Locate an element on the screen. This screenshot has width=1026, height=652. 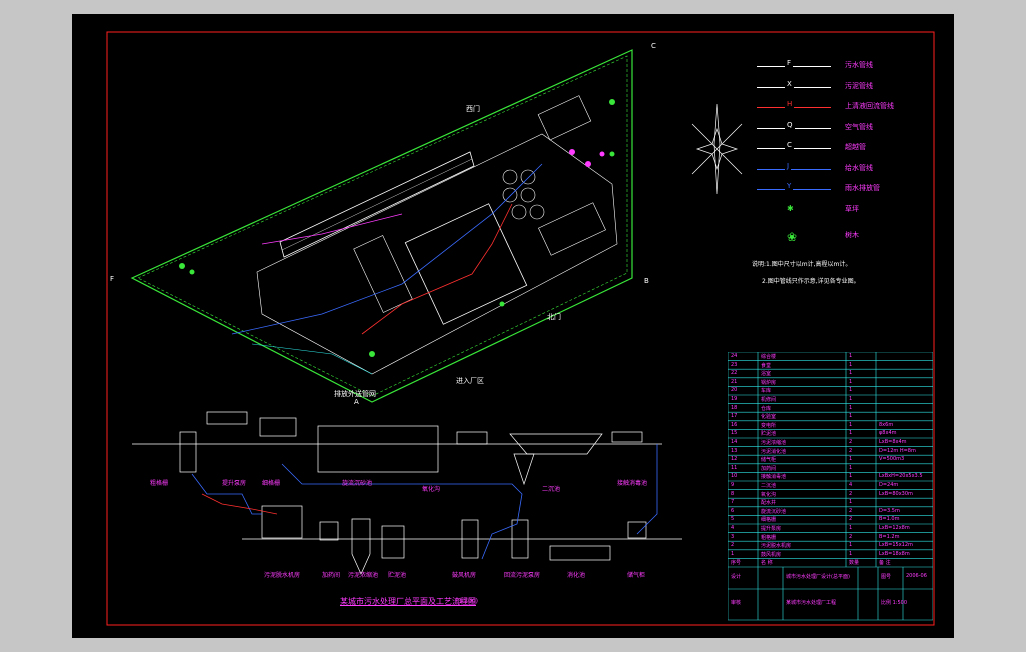
process-label: 消化池 is located at coordinates (576, 575).